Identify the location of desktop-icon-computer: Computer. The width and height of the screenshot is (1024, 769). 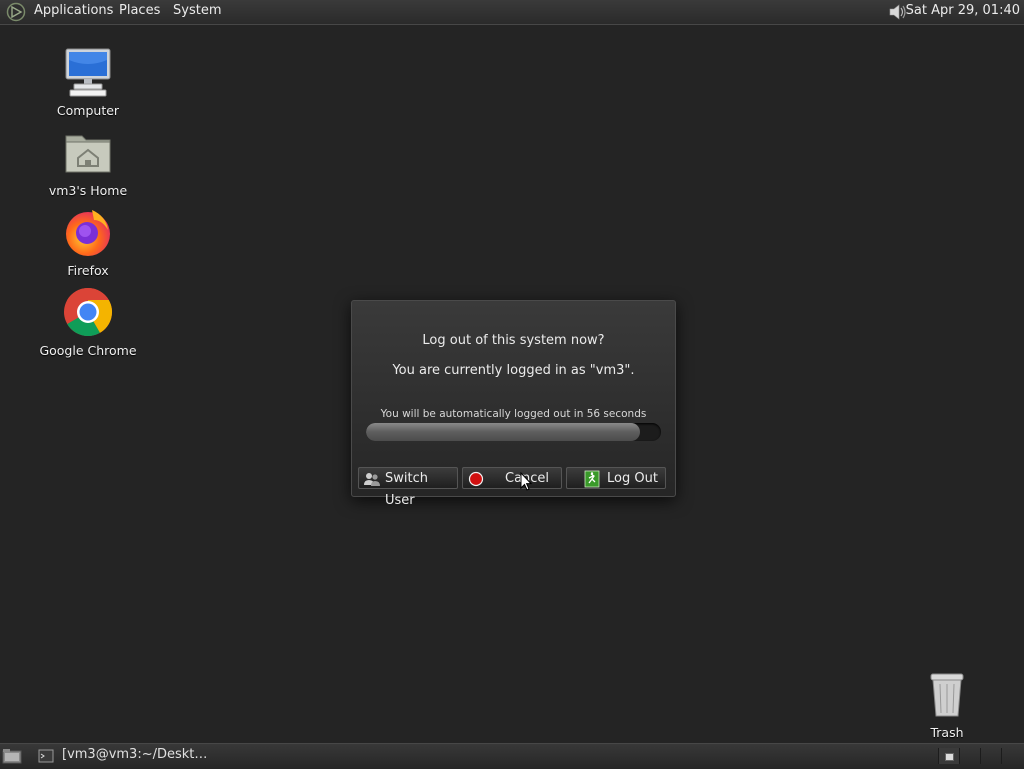
(88, 82).